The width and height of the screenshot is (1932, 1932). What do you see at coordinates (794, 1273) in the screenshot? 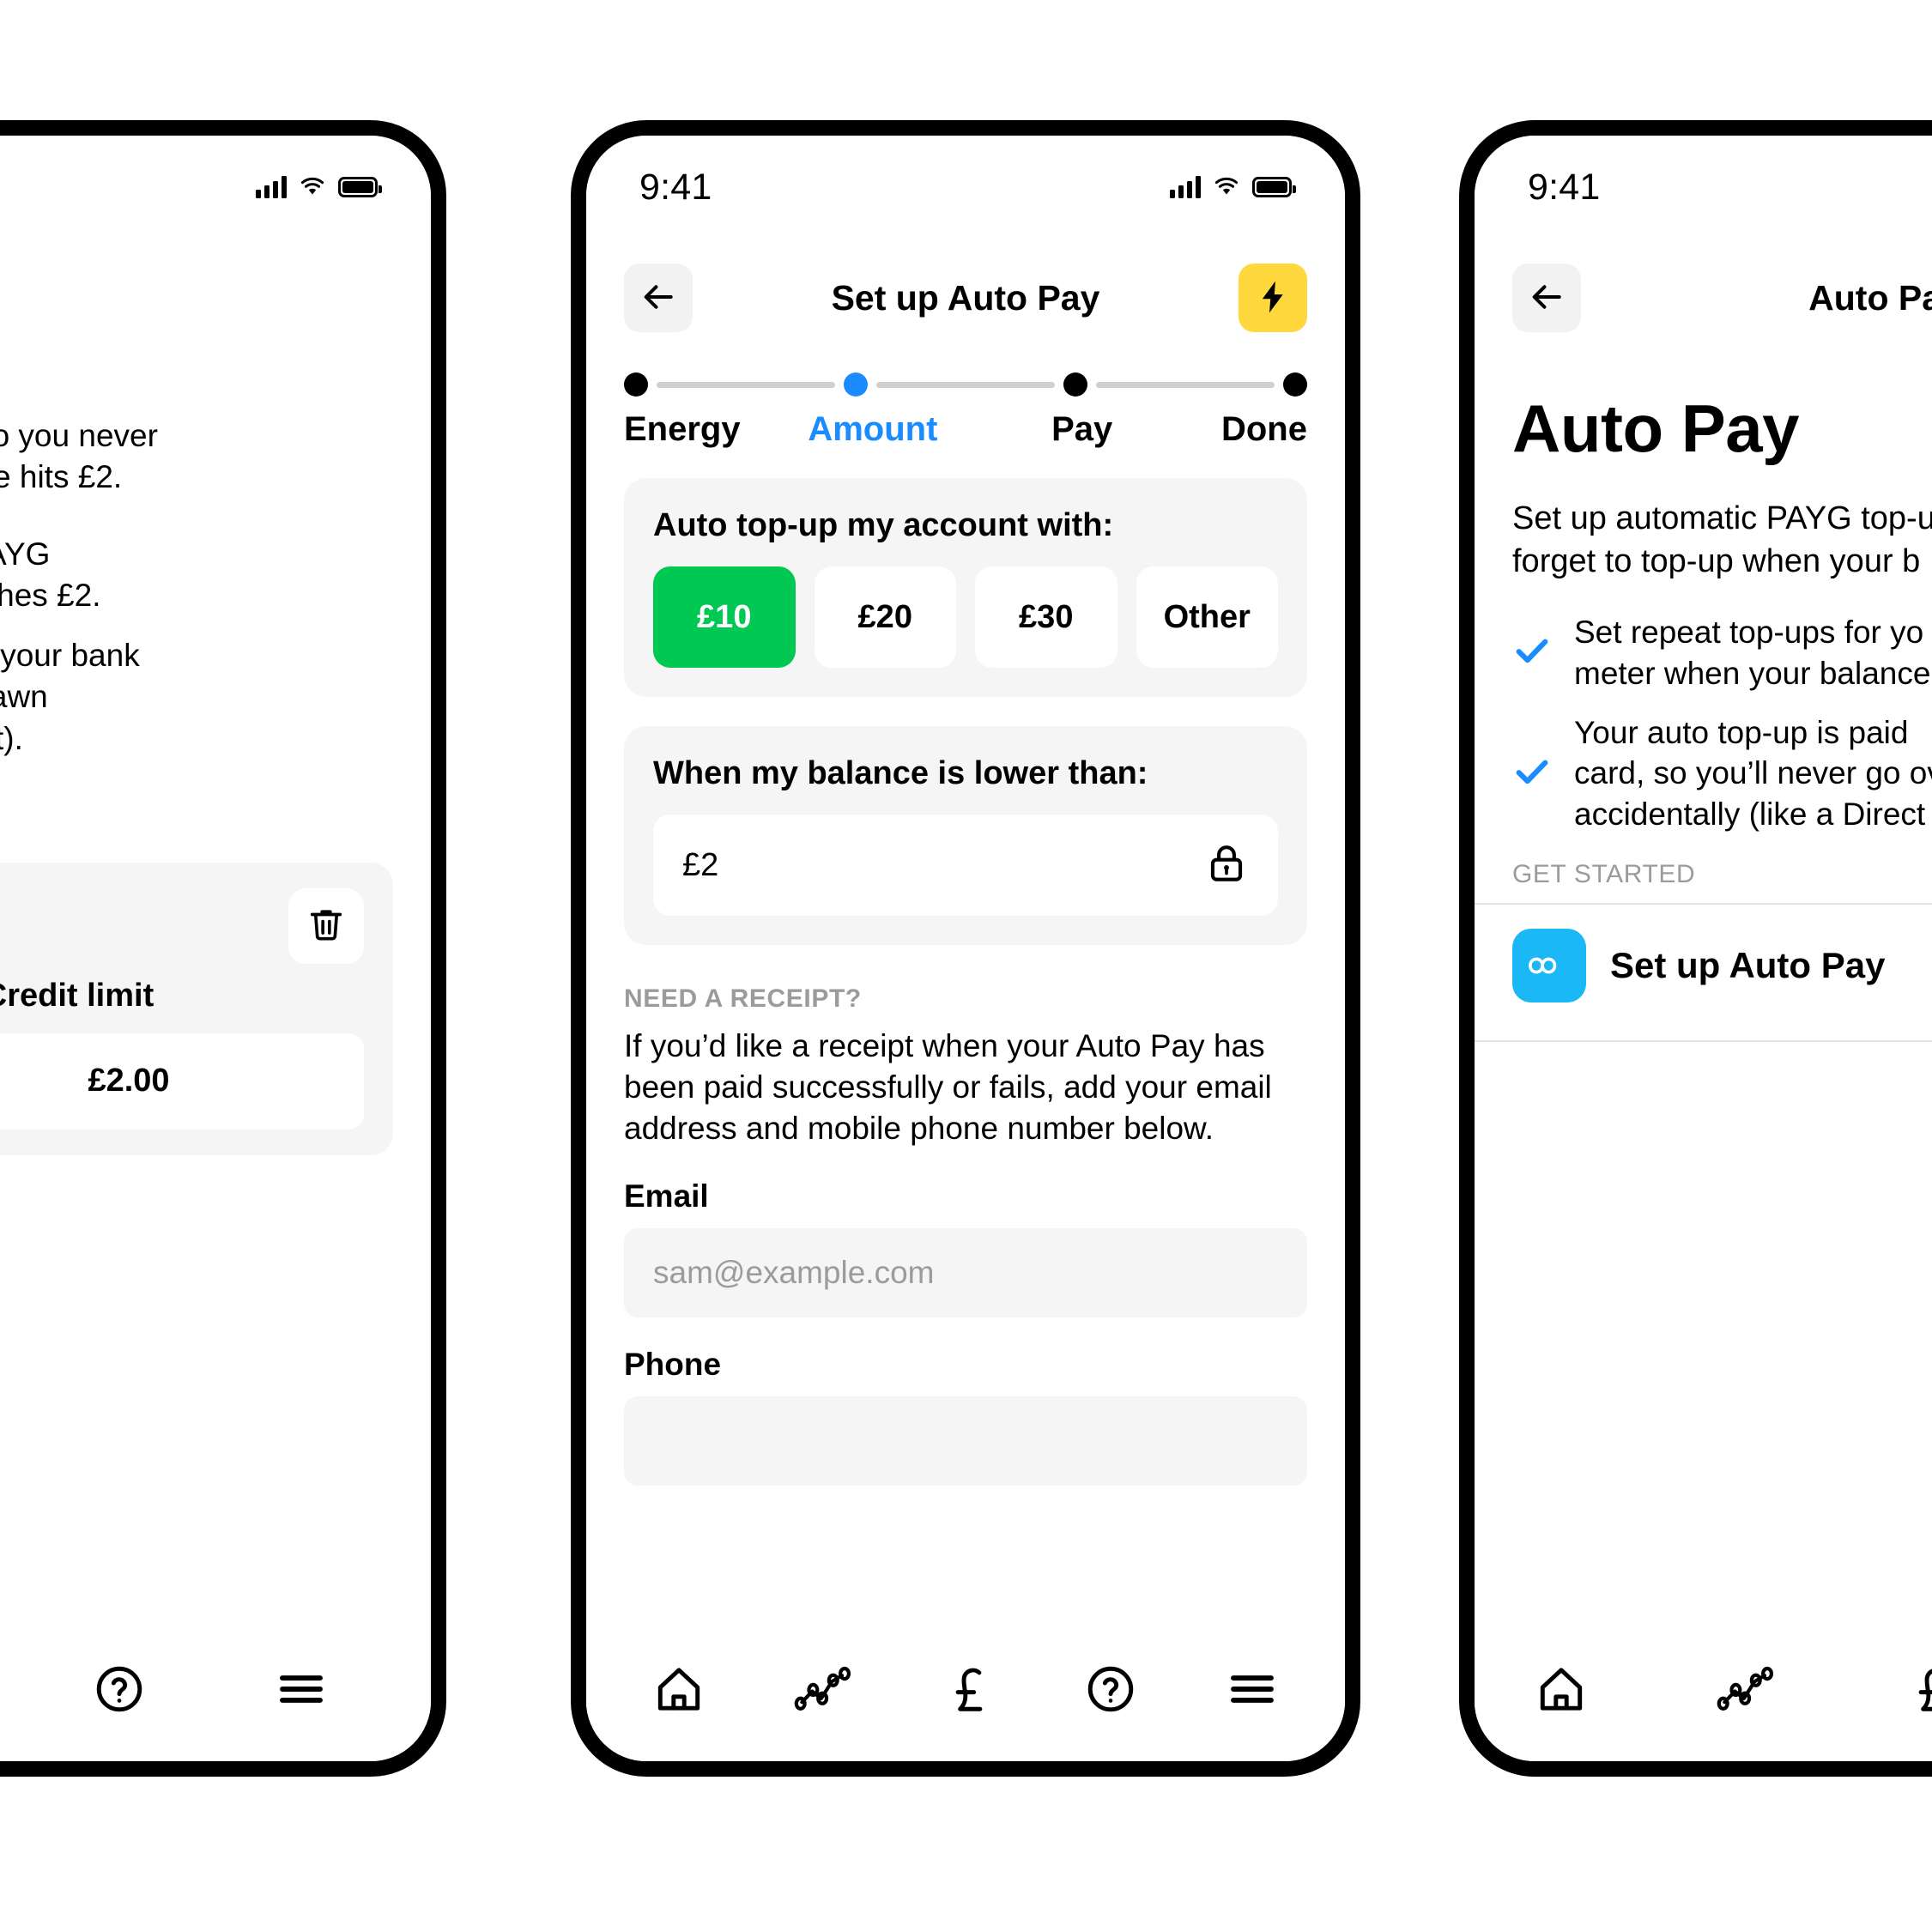
I see `email-placeholder: sam@example.com` at bounding box center [794, 1273].